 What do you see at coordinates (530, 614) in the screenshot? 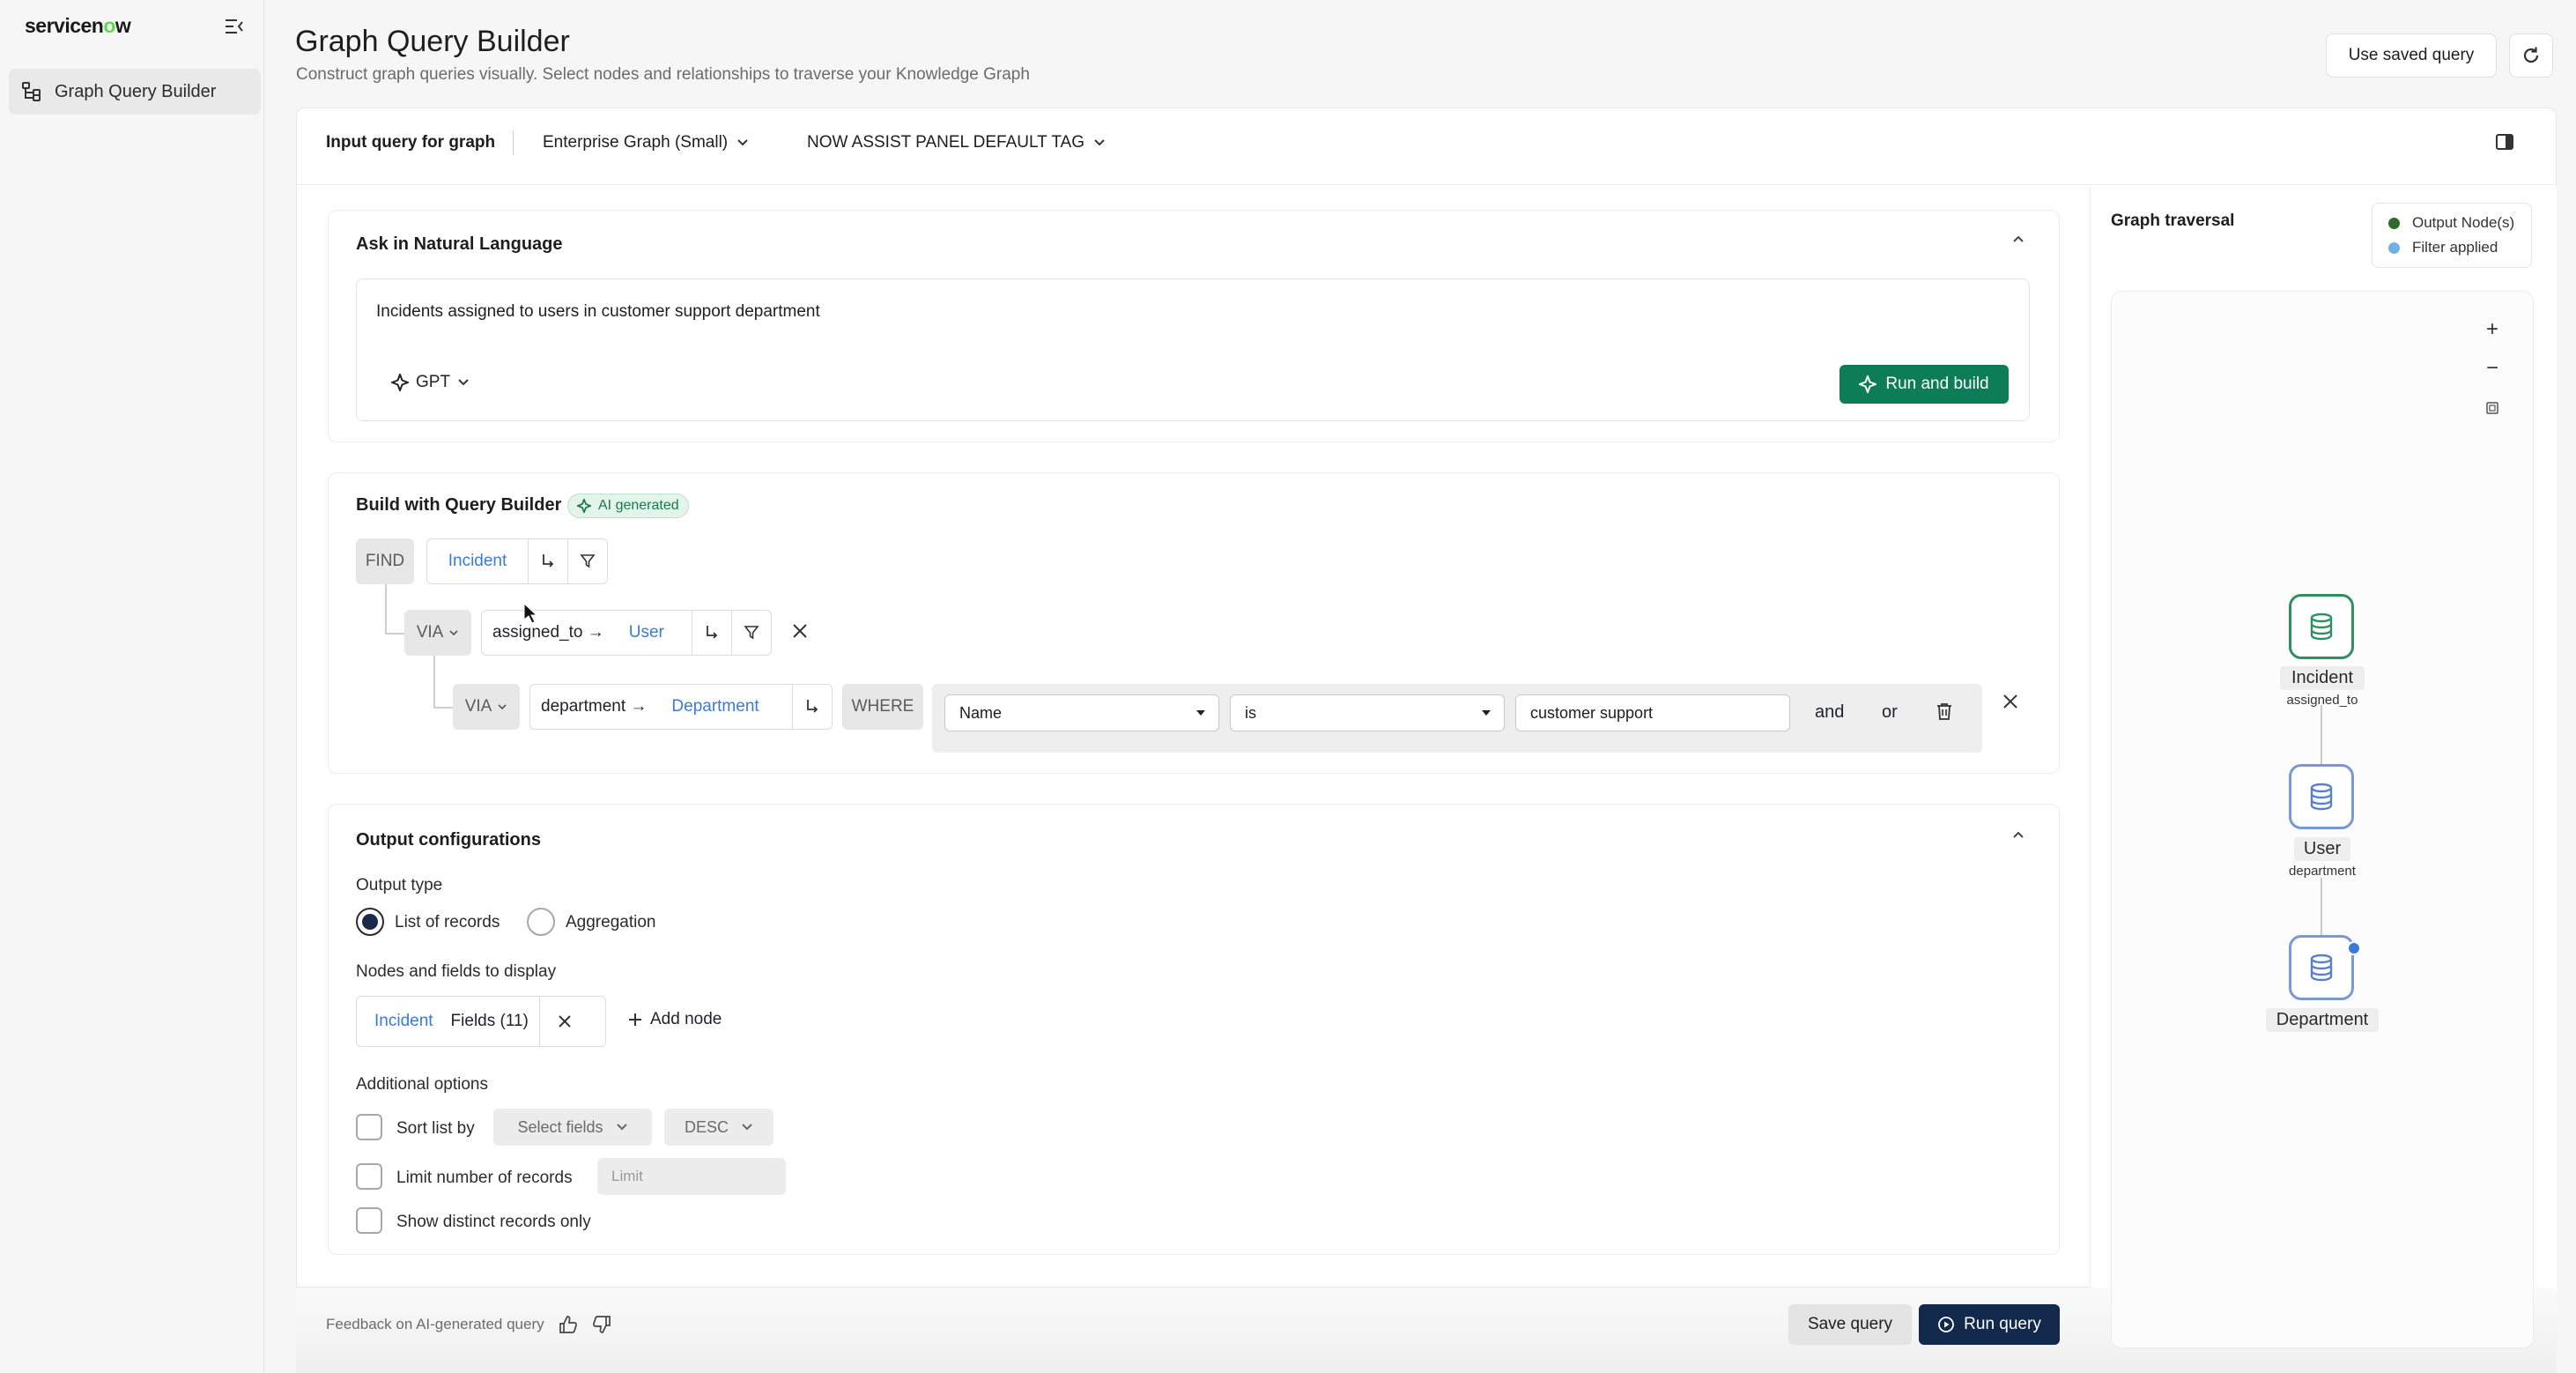
I see `mouse-cursor-icon` at bounding box center [530, 614].